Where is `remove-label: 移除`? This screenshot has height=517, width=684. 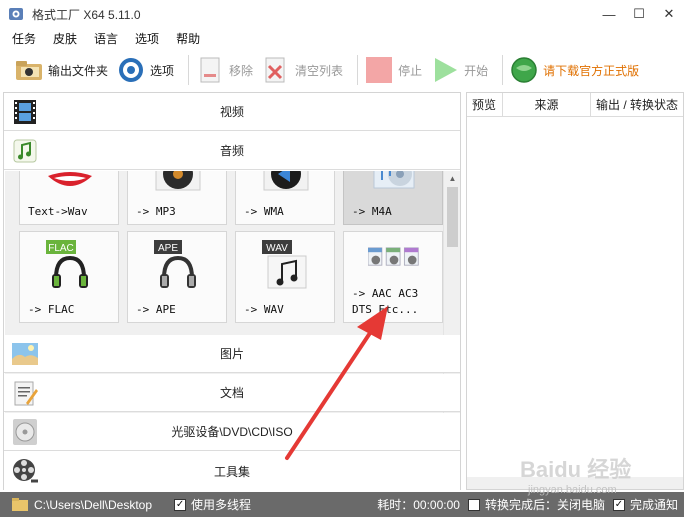
remove-label: 移除 is located at coordinates (241, 70).